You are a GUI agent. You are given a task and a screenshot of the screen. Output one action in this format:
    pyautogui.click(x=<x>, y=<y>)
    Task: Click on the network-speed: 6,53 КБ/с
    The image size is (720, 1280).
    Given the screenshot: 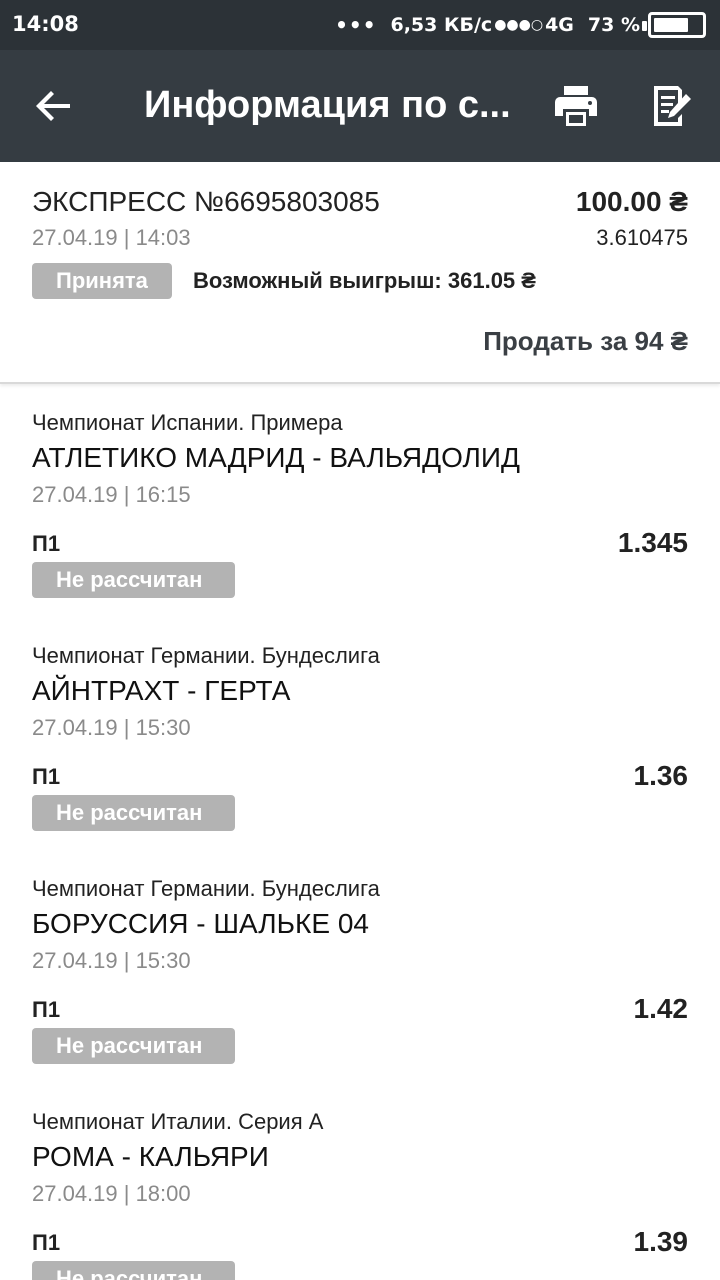 What is the action you would take?
    pyautogui.click(x=441, y=25)
    